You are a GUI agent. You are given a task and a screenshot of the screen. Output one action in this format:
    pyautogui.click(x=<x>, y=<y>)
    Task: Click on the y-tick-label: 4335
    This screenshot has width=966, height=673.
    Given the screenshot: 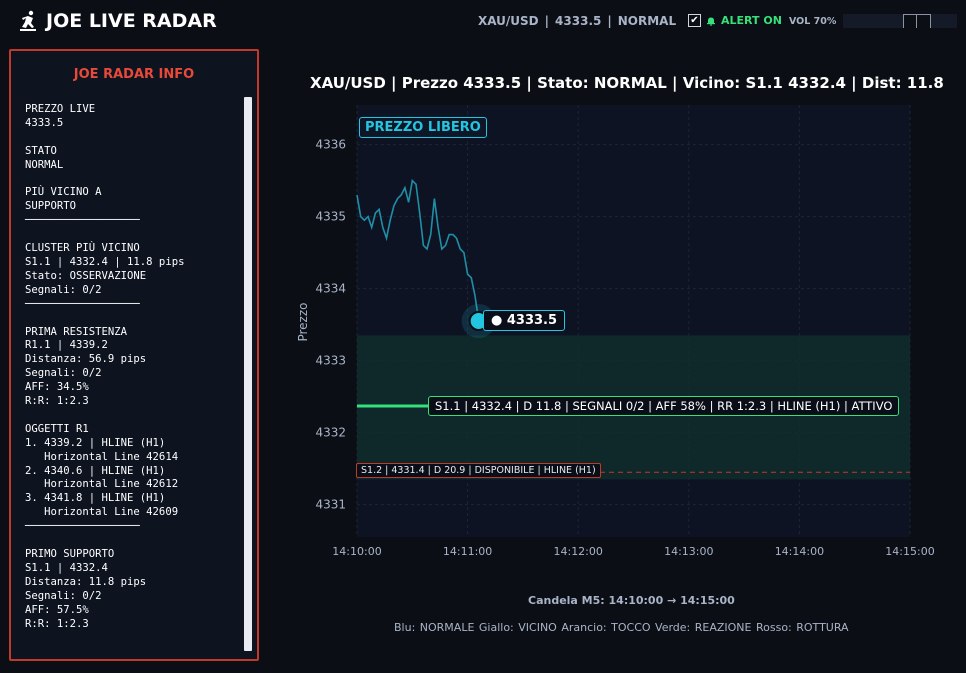 What is the action you would take?
    pyautogui.click(x=330, y=217)
    